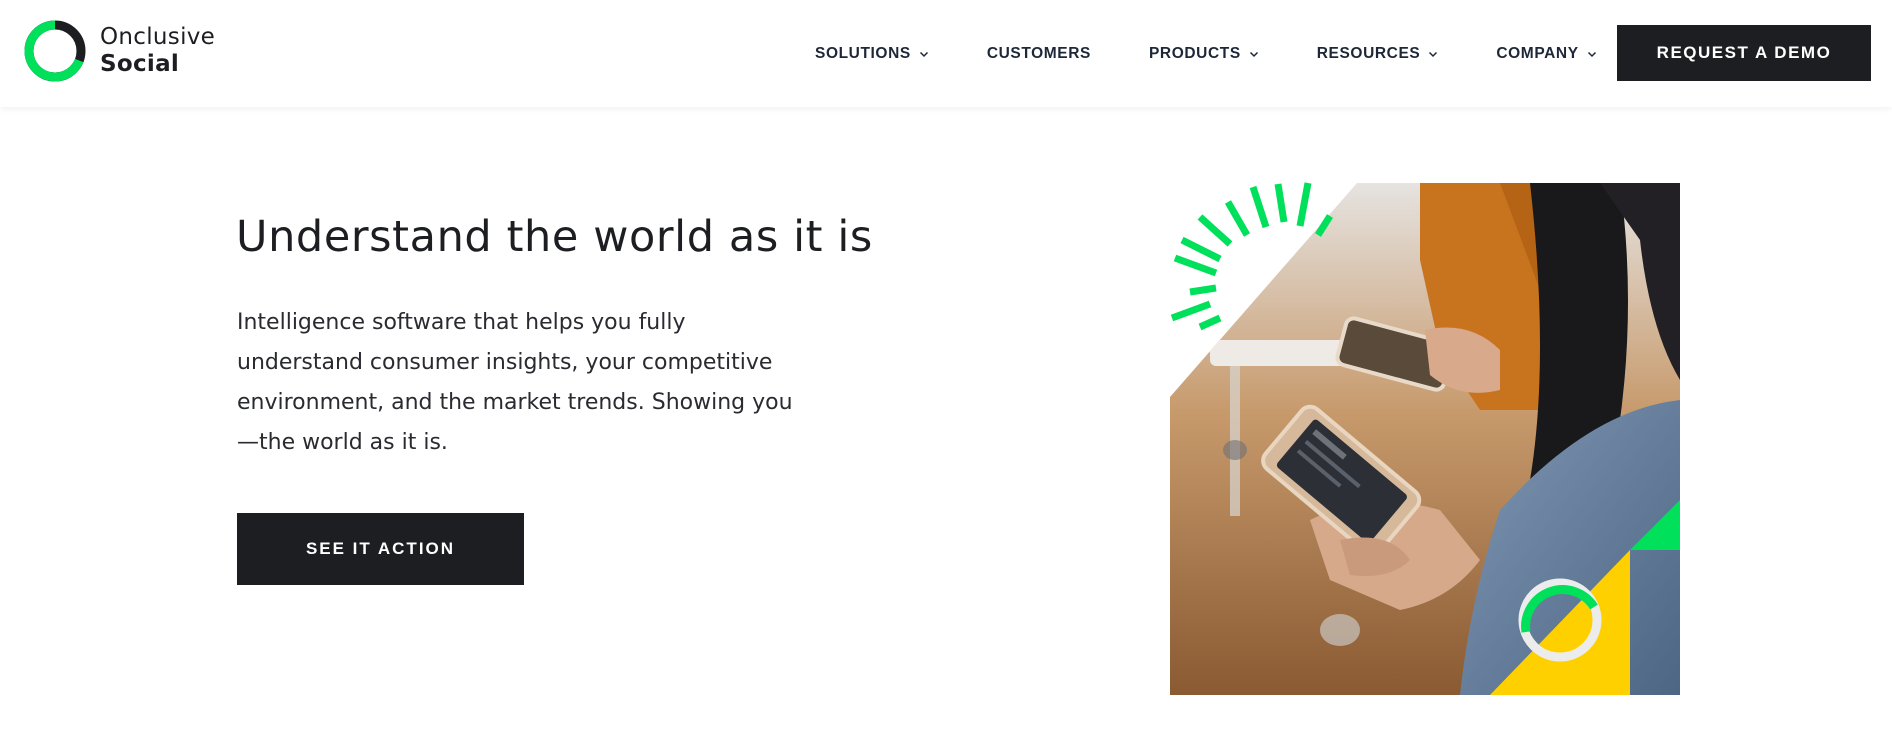 The height and width of the screenshot is (742, 1892). Describe the element at coordinates (140, 64) in the screenshot. I see `brand-name-line2: Social` at that location.